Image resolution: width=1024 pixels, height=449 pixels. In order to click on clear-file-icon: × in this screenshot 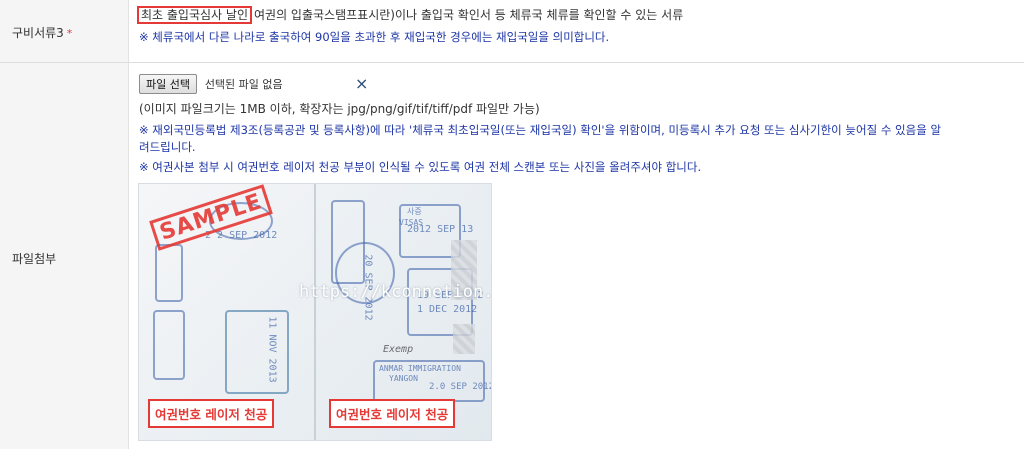, I will do `click(361, 83)`.